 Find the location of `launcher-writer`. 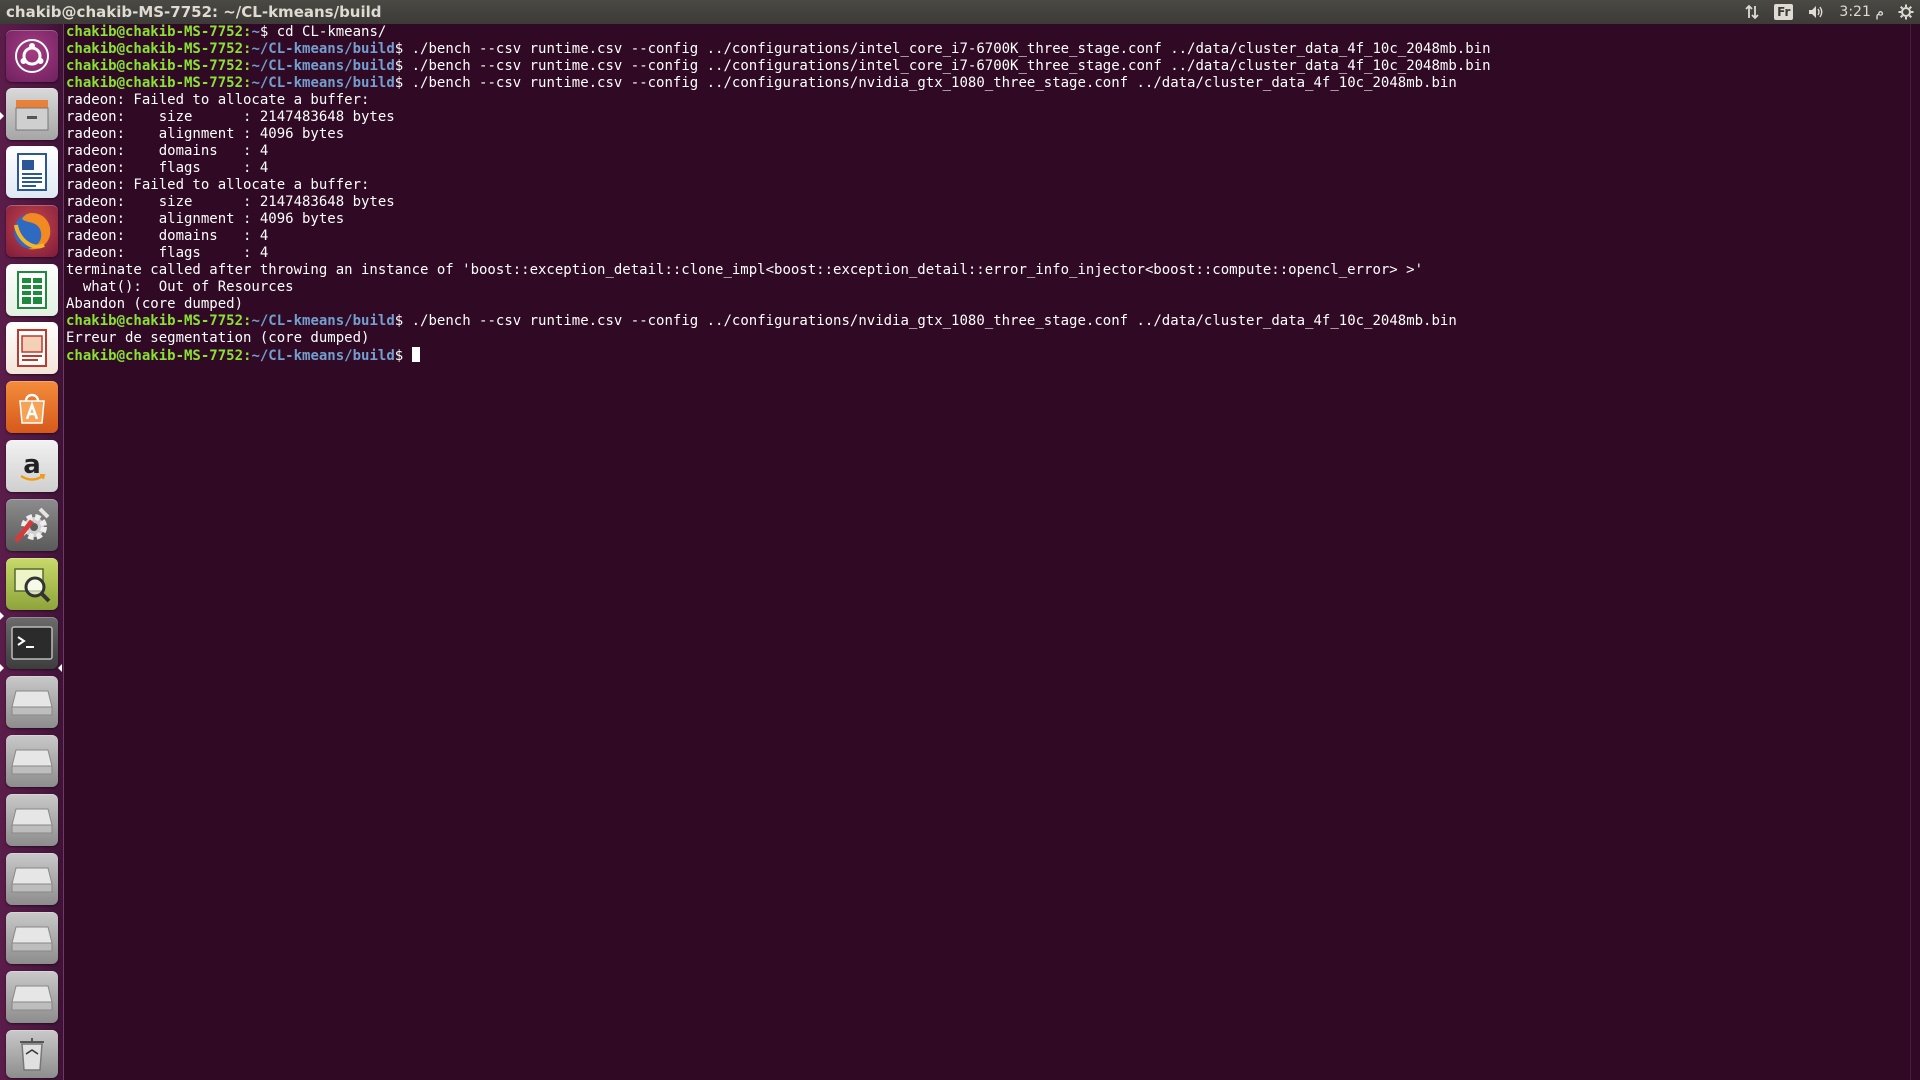

launcher-writer is located at coordinates (32, 172).